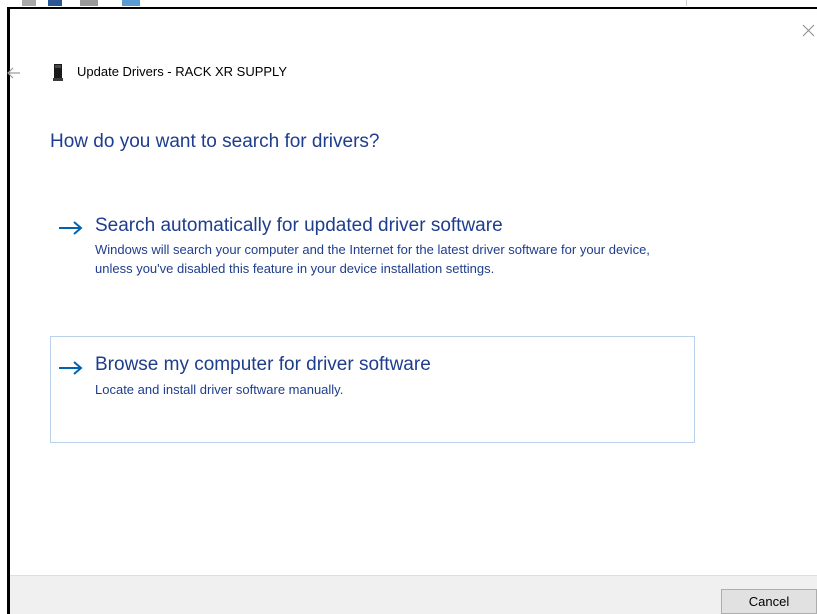  What do you see at coordinates (15, 74) in the screenshot?
I see `back-arrow-icon` at bounding box center [15, 74].